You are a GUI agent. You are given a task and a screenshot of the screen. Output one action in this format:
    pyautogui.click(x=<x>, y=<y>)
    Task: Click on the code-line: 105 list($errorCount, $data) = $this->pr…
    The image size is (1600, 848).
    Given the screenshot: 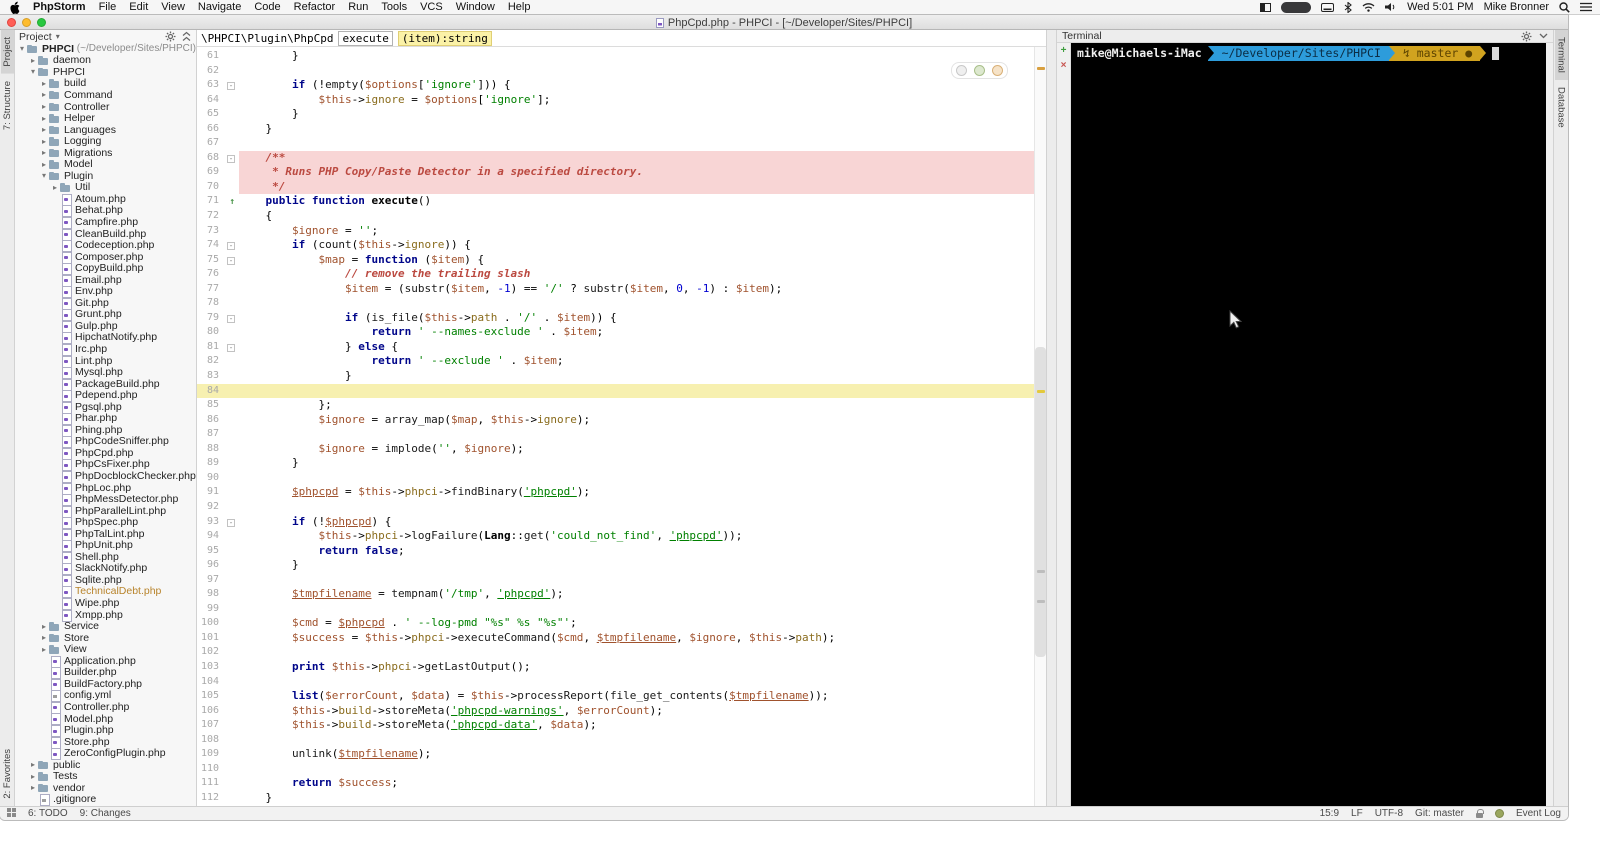 What is the action you would take?
    pyautogui.click(x=615, y=696)
    